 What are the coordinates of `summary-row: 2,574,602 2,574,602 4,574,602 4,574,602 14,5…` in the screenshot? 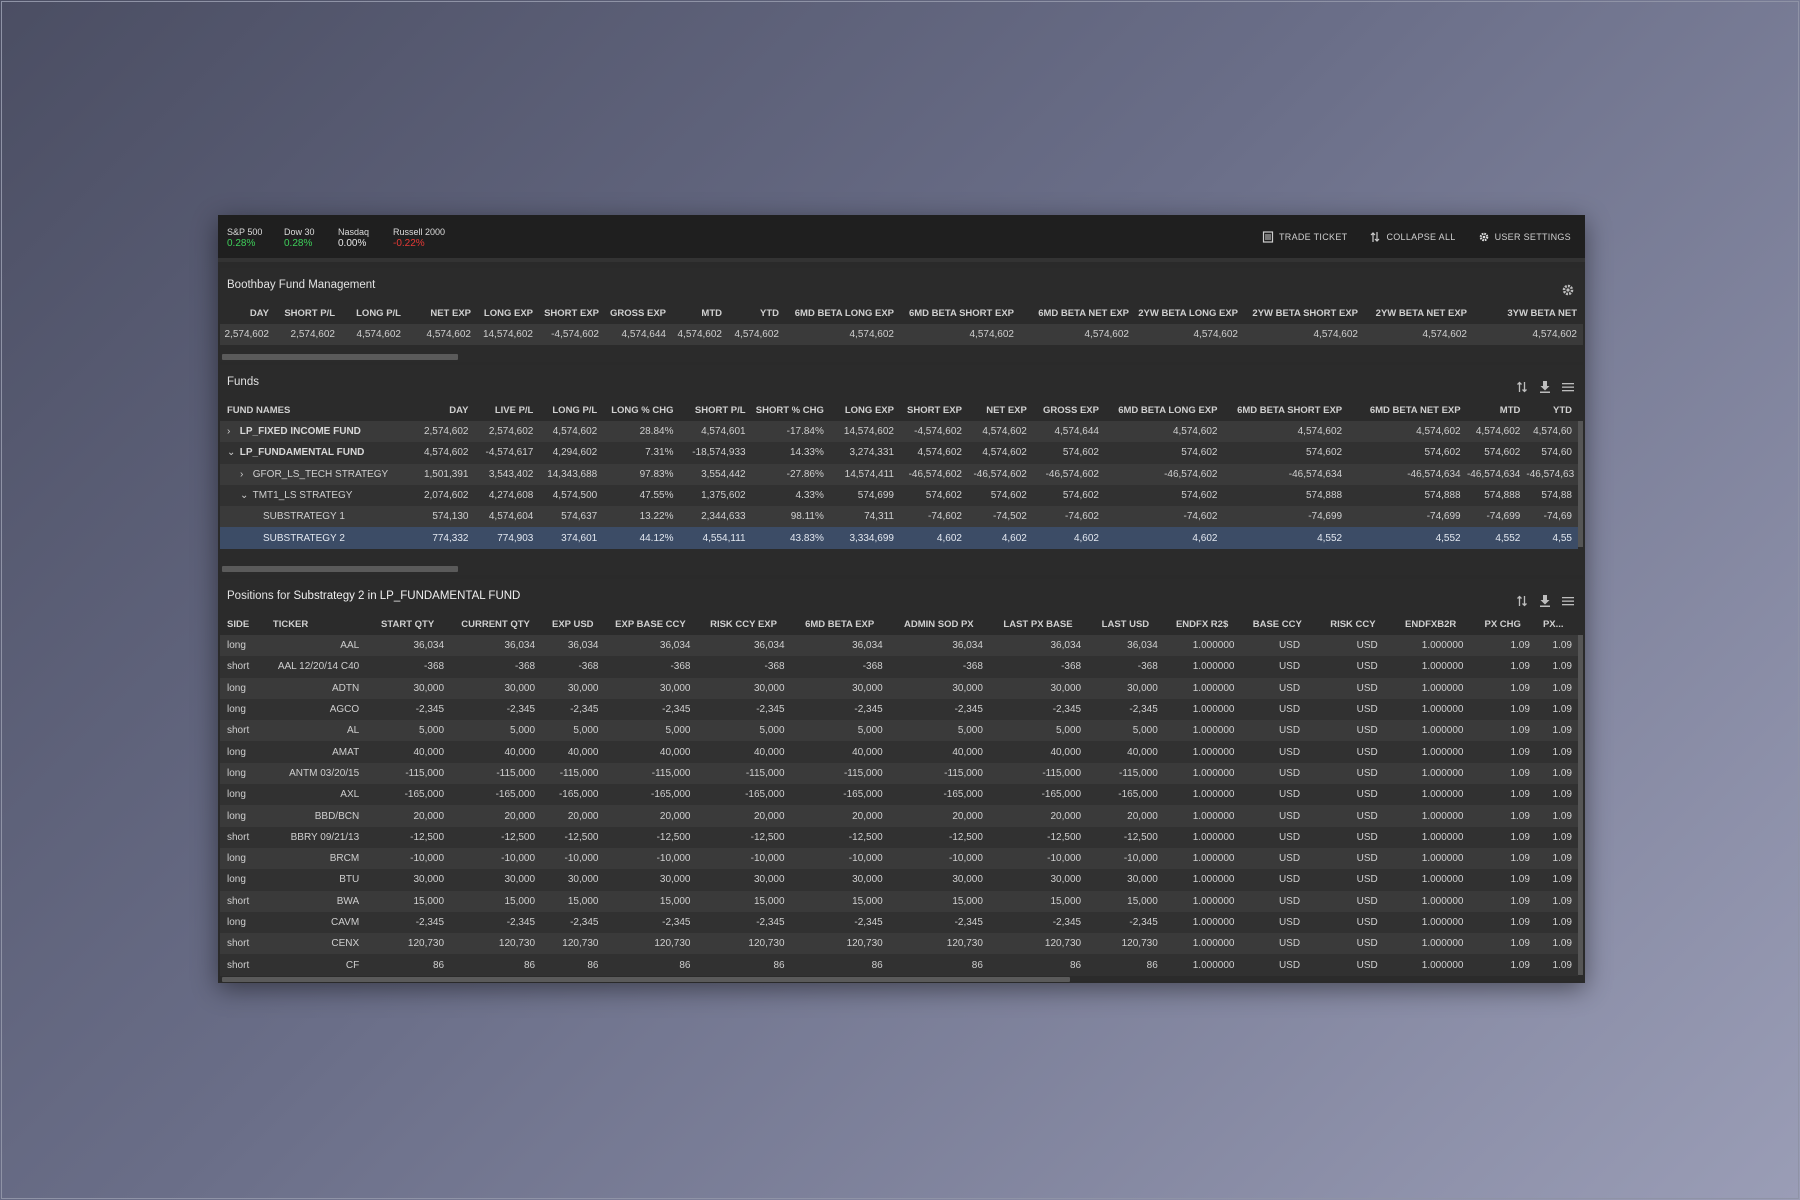 It's located at (901, 335).